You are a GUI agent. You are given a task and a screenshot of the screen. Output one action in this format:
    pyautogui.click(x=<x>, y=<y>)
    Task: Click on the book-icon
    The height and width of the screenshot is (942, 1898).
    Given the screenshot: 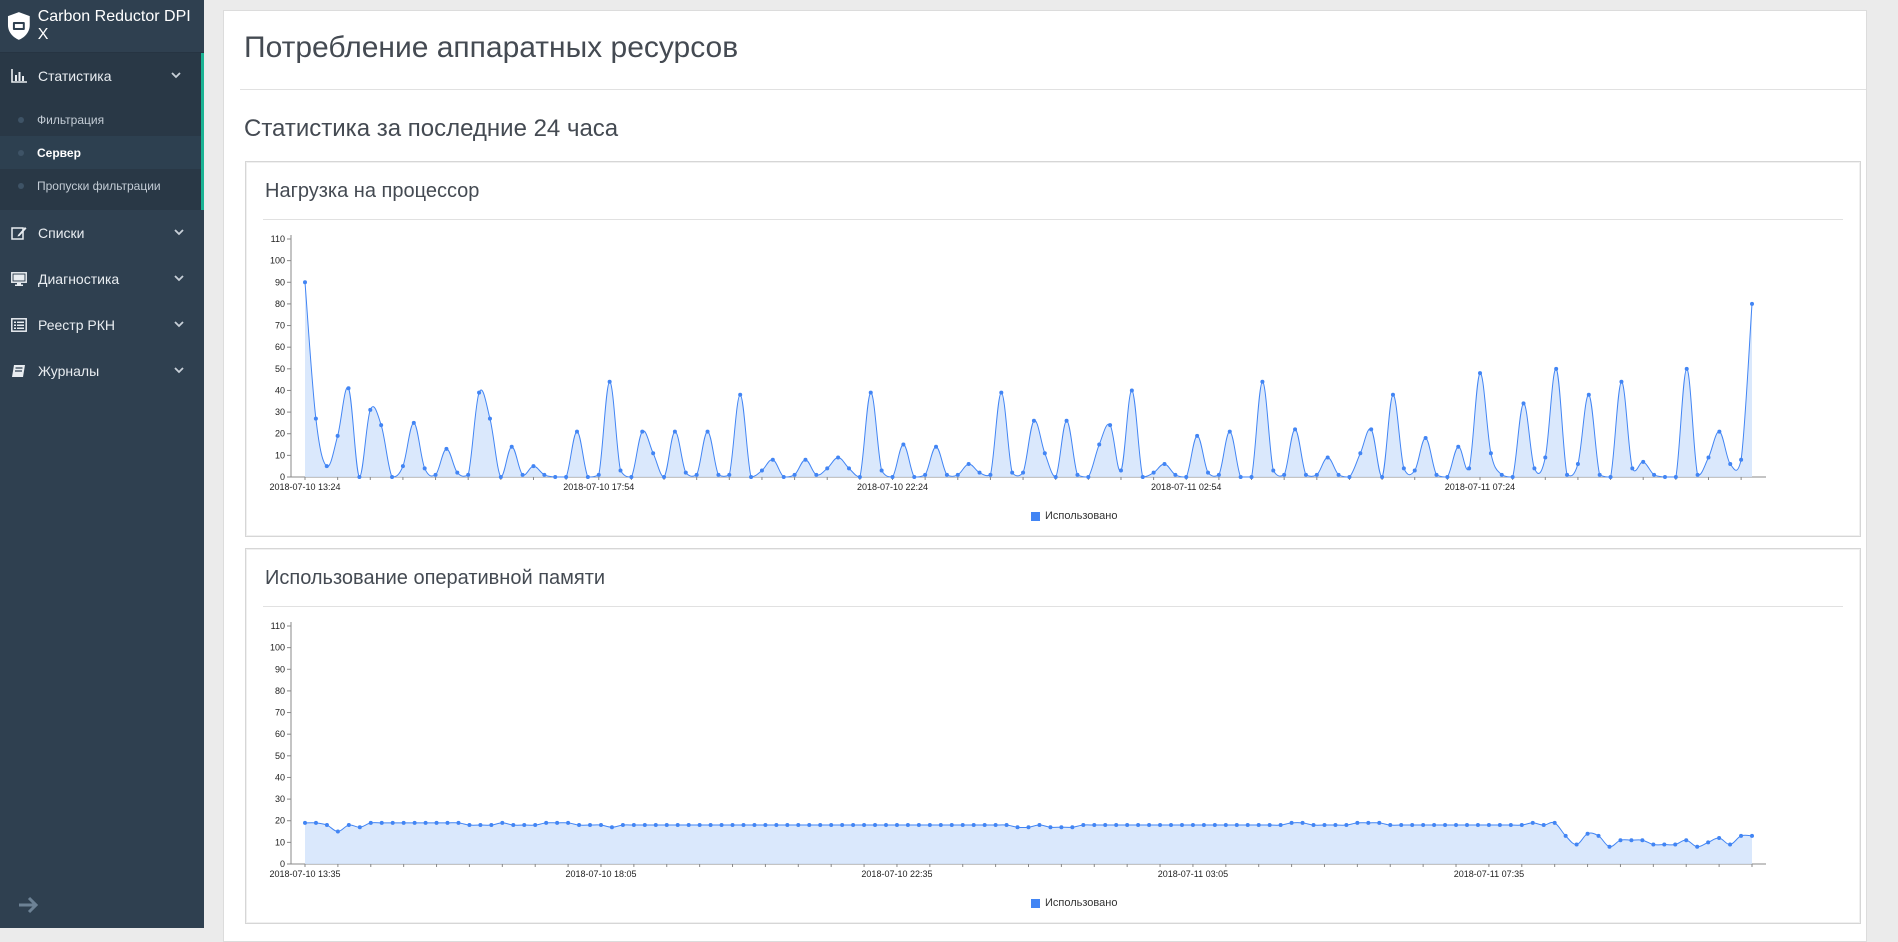 What is the action you would take?
    pyautogui.click(x=19, y=371)
    